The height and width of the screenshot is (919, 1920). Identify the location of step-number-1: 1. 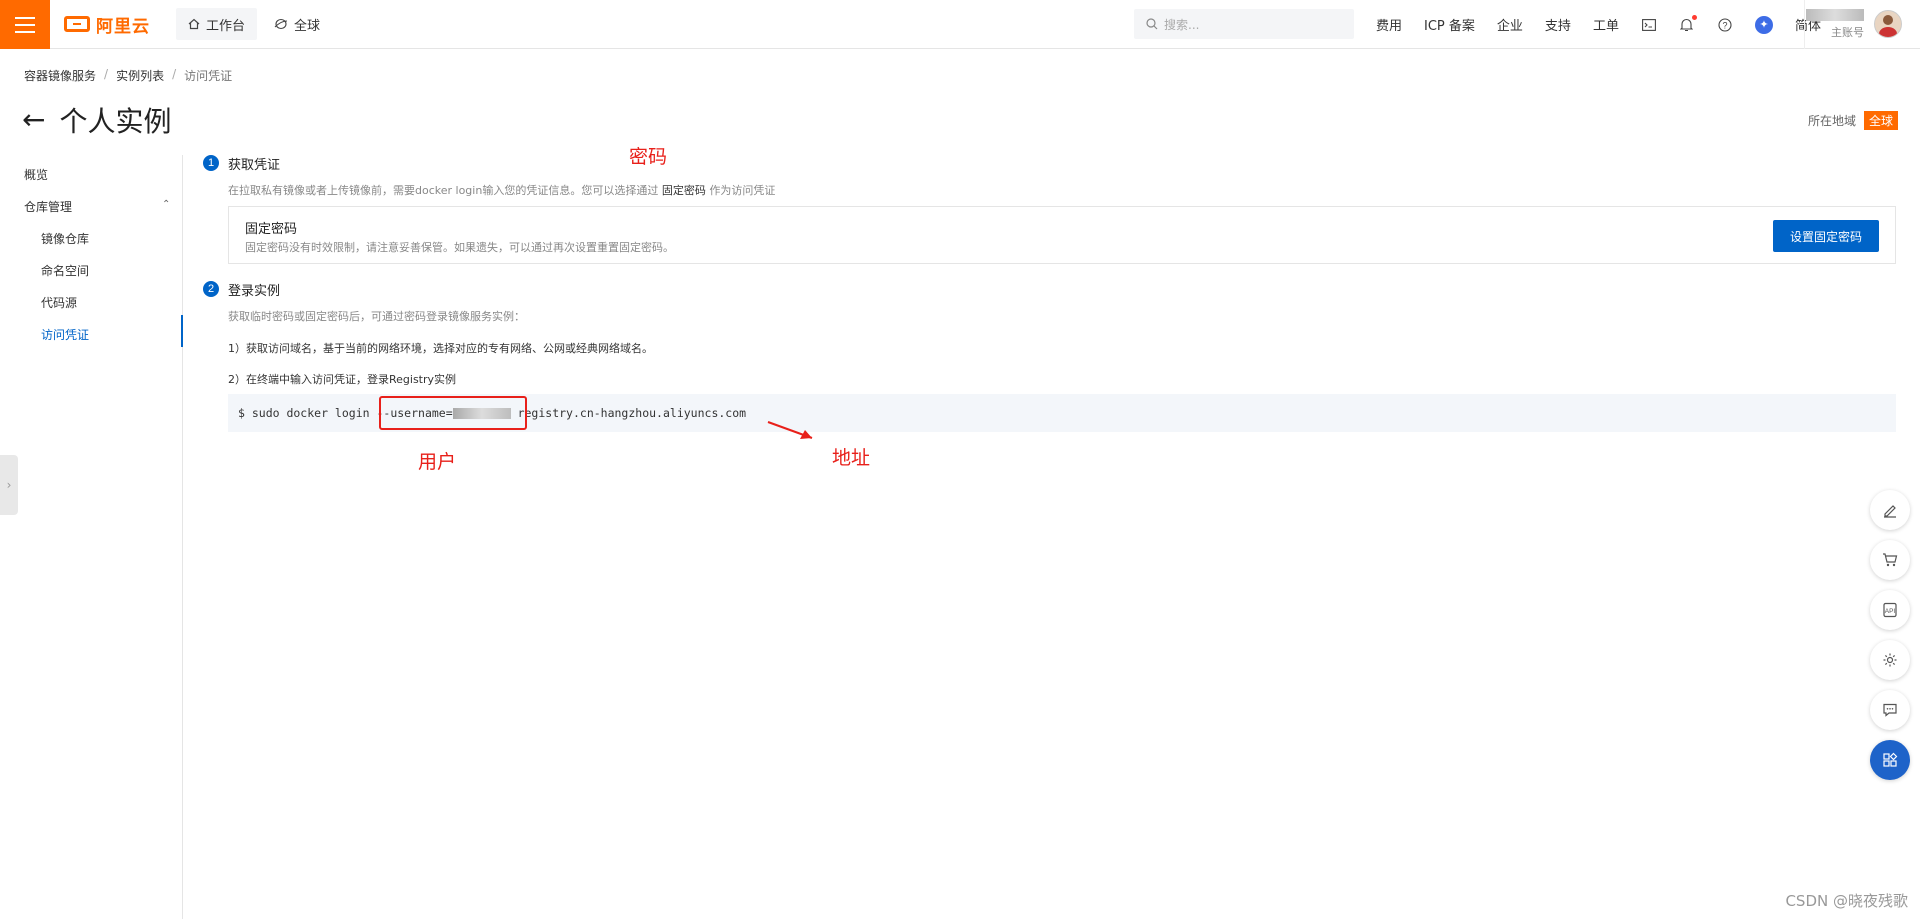
(211, 163).